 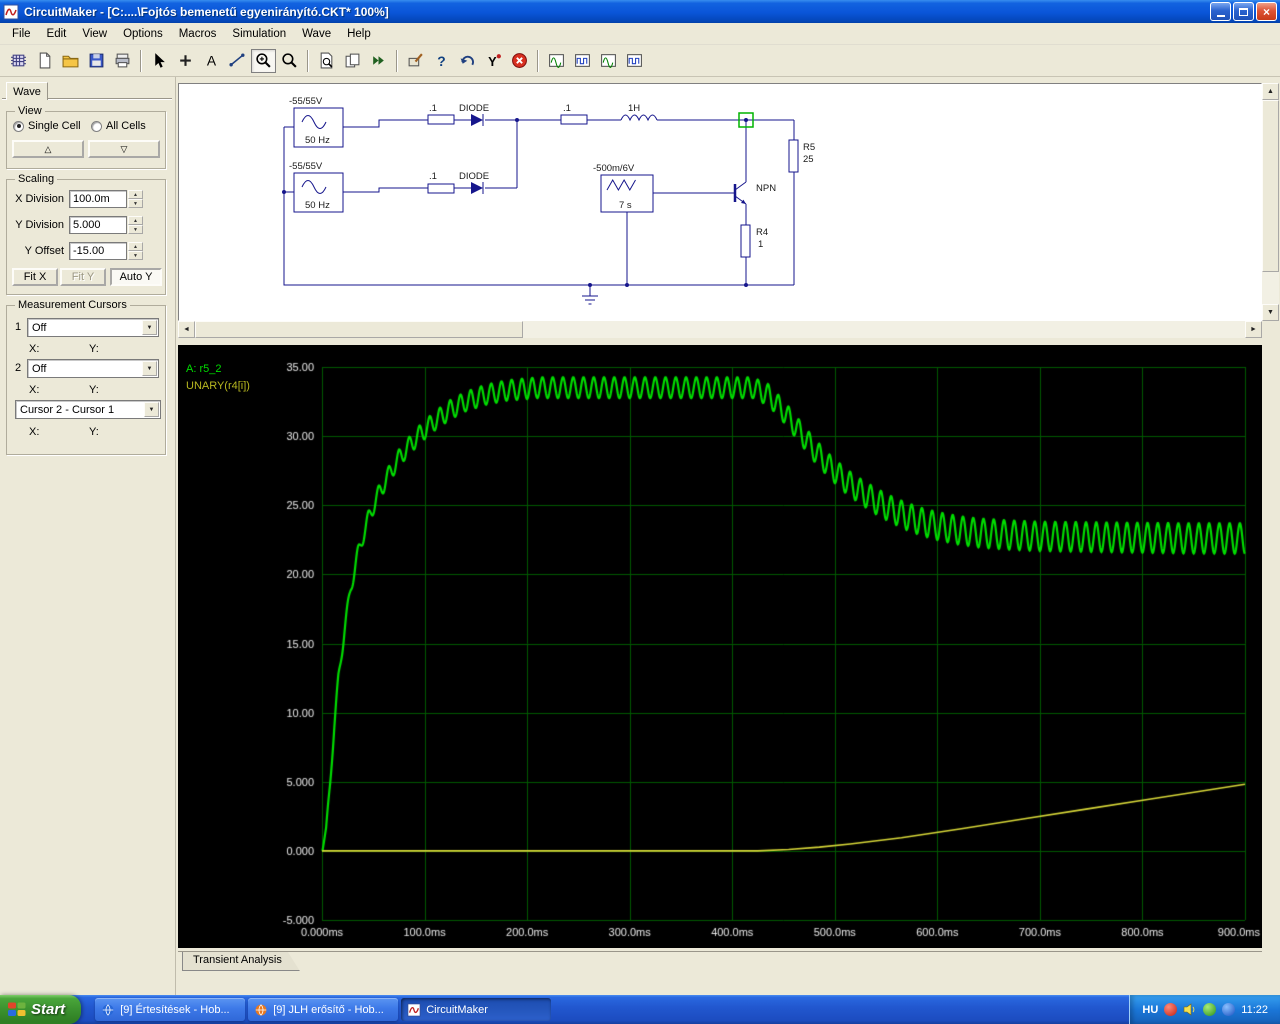 What do you see at coordinates (476, 1009) in the screenshot?
I see `task-button-active: CircuitMaker` at bounding box center [476, 1009].